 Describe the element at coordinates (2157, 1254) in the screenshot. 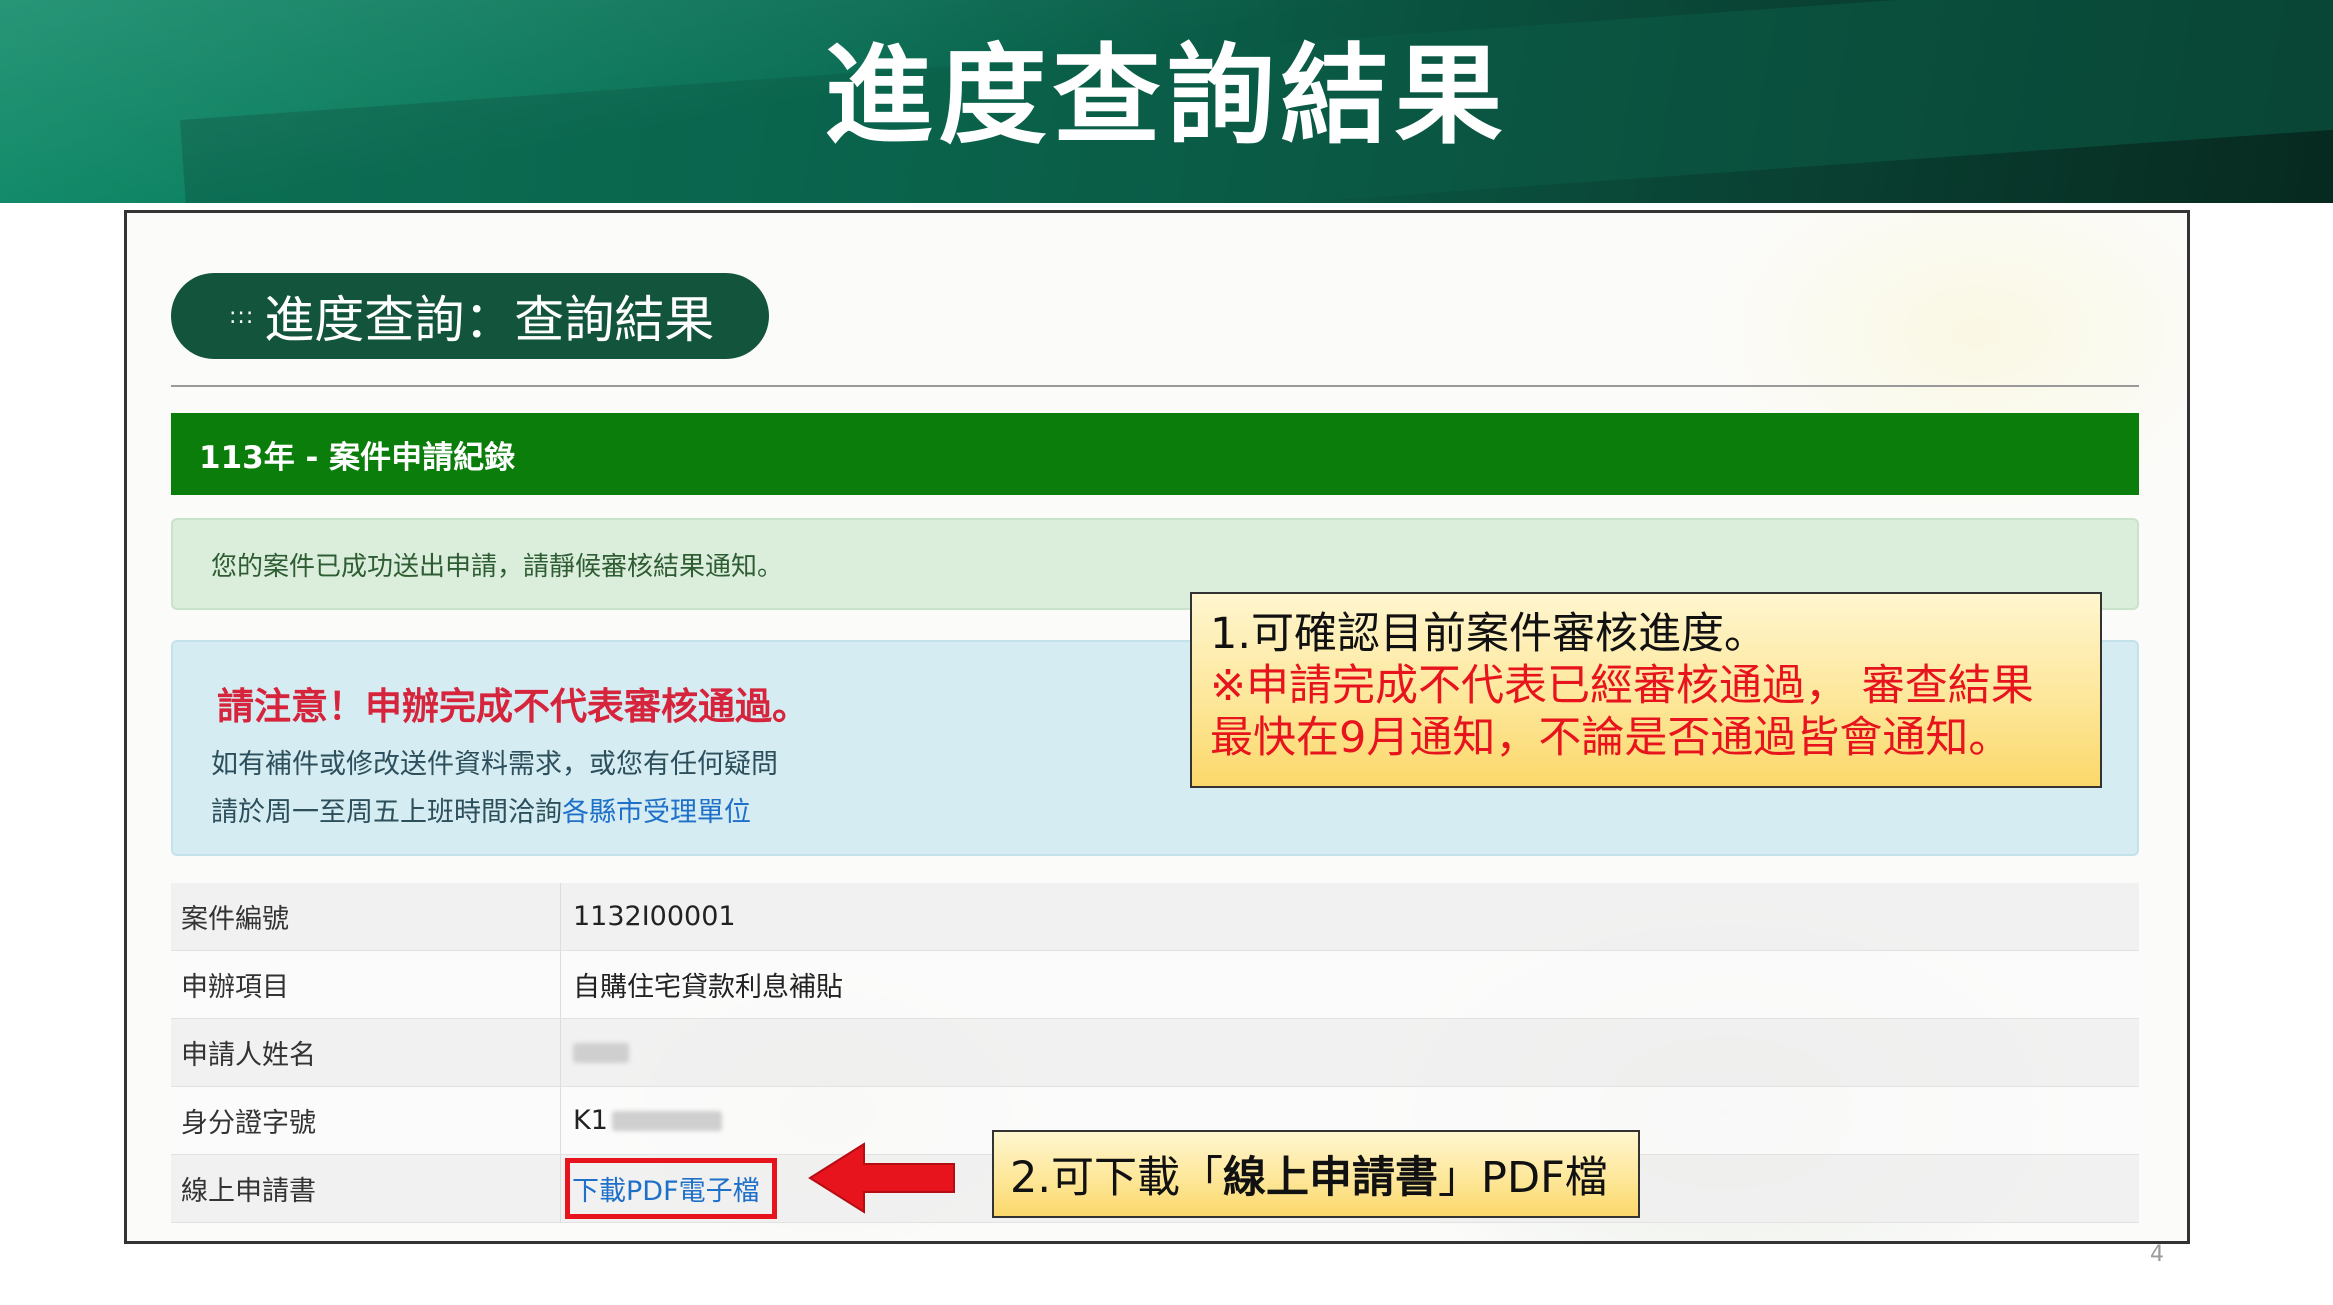

I see `page-number: 4` at that location.